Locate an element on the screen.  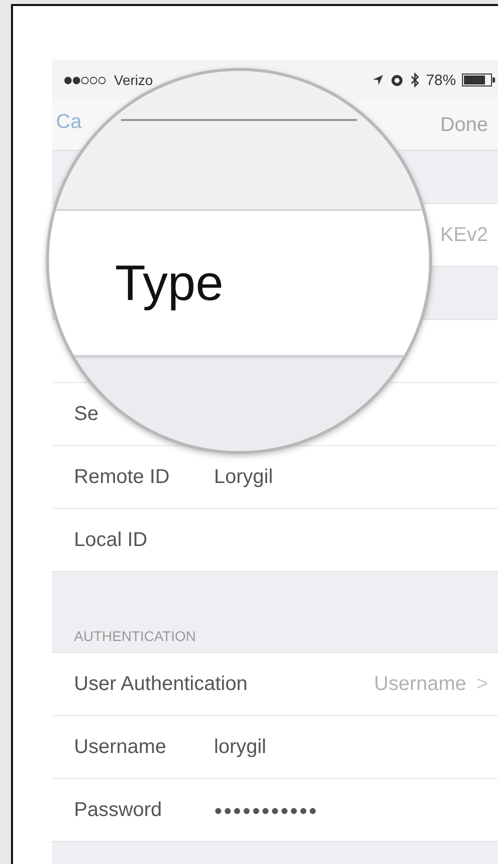
carrier-name: Verizo is located at coordinates (133, 80).